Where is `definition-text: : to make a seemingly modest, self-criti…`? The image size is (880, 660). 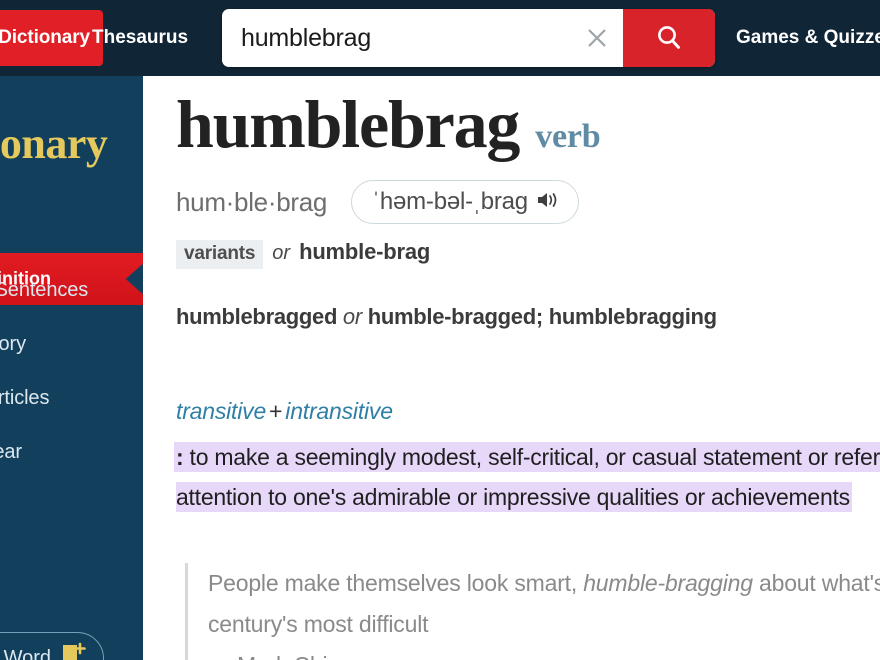 definition-text: : to make a seemingly modest, self-criti… is located at coordinates (528, 477).